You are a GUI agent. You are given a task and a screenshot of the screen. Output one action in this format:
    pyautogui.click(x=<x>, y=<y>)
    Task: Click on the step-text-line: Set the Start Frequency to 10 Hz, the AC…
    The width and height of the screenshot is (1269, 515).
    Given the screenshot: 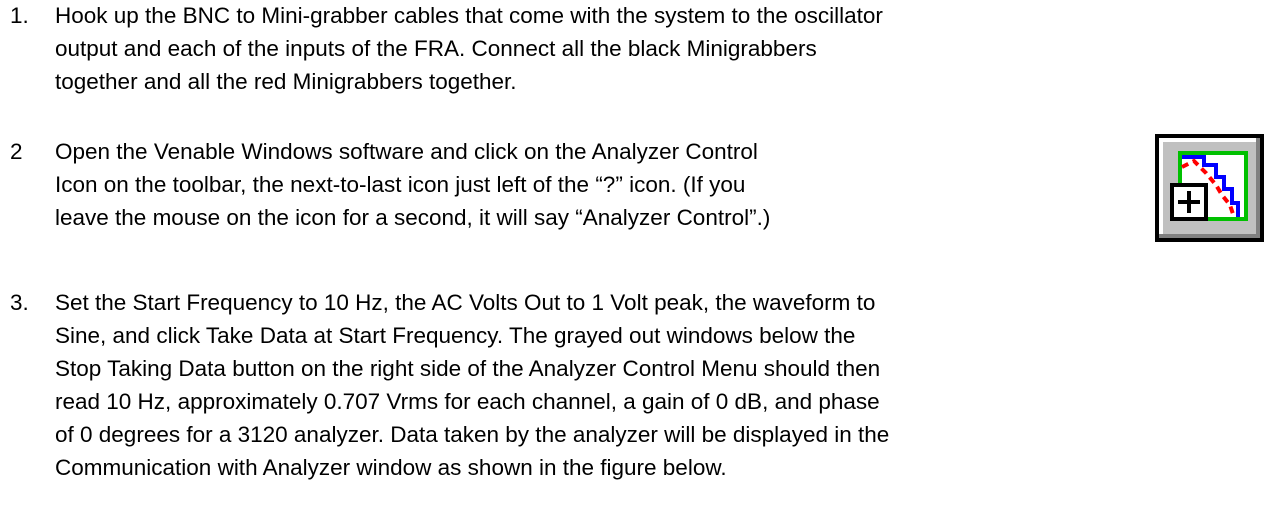 What is the action you would take?
    pyautogui.click(x=465, y=302)
    